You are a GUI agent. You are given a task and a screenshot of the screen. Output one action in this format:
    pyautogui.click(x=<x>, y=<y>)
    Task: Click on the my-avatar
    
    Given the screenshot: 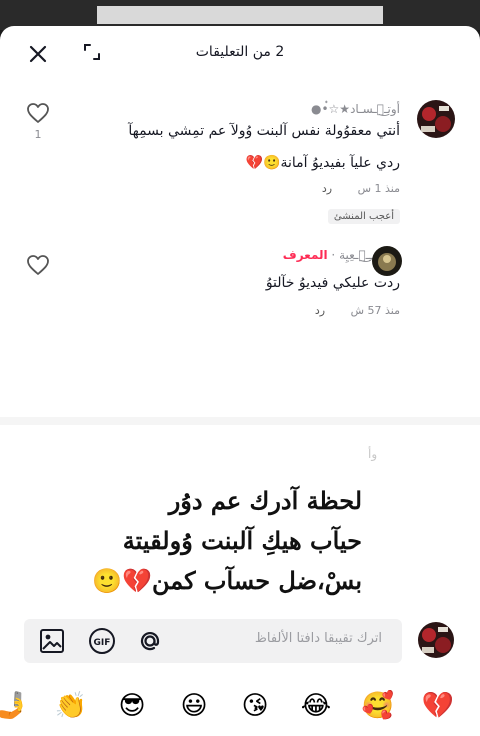 What is the action you would take?
    pyautogui.click(x=436, y=640)
    